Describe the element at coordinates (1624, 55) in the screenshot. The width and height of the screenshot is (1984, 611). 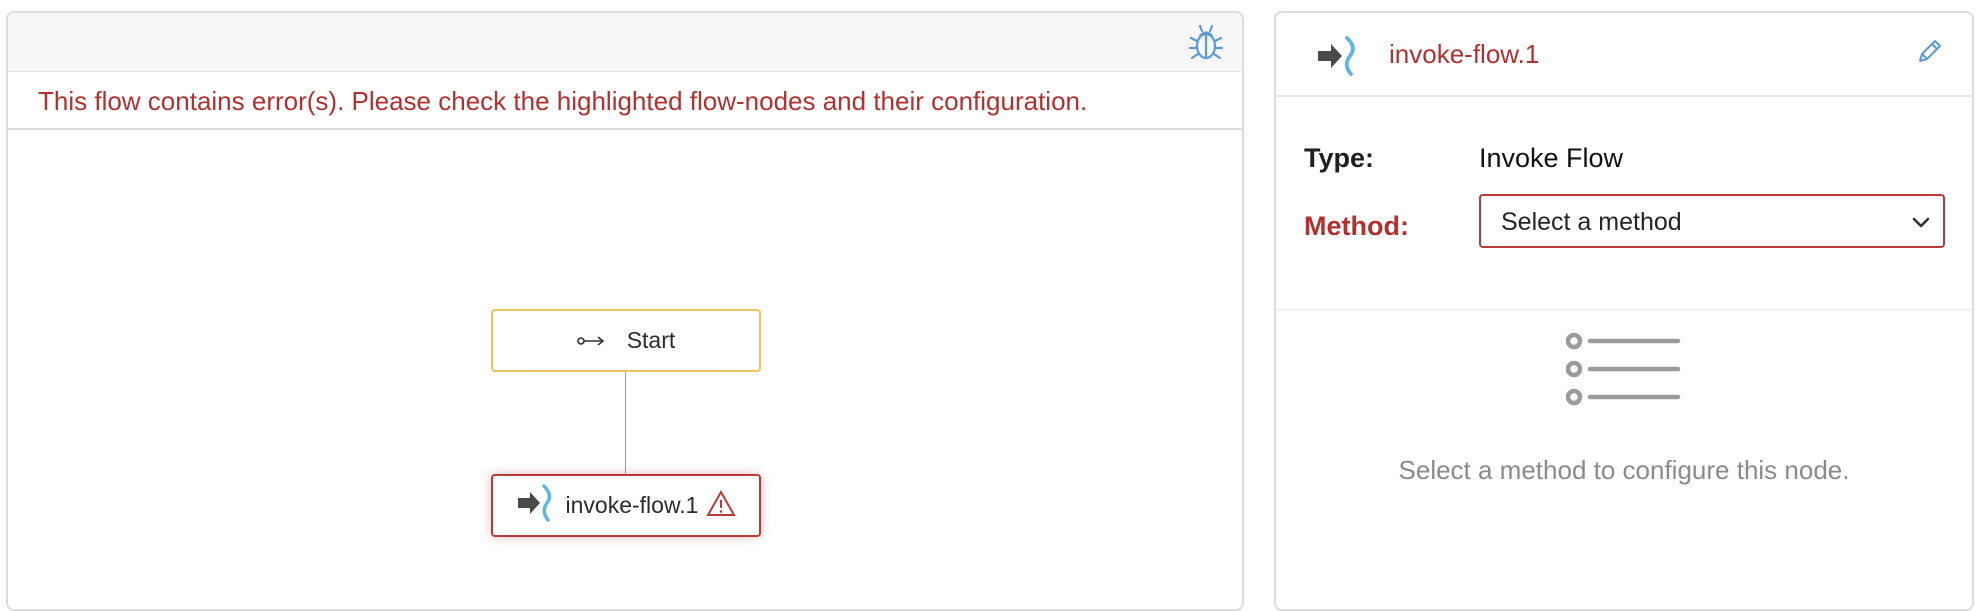
I see `node-detail-header: invoke-flow.1` at that location.